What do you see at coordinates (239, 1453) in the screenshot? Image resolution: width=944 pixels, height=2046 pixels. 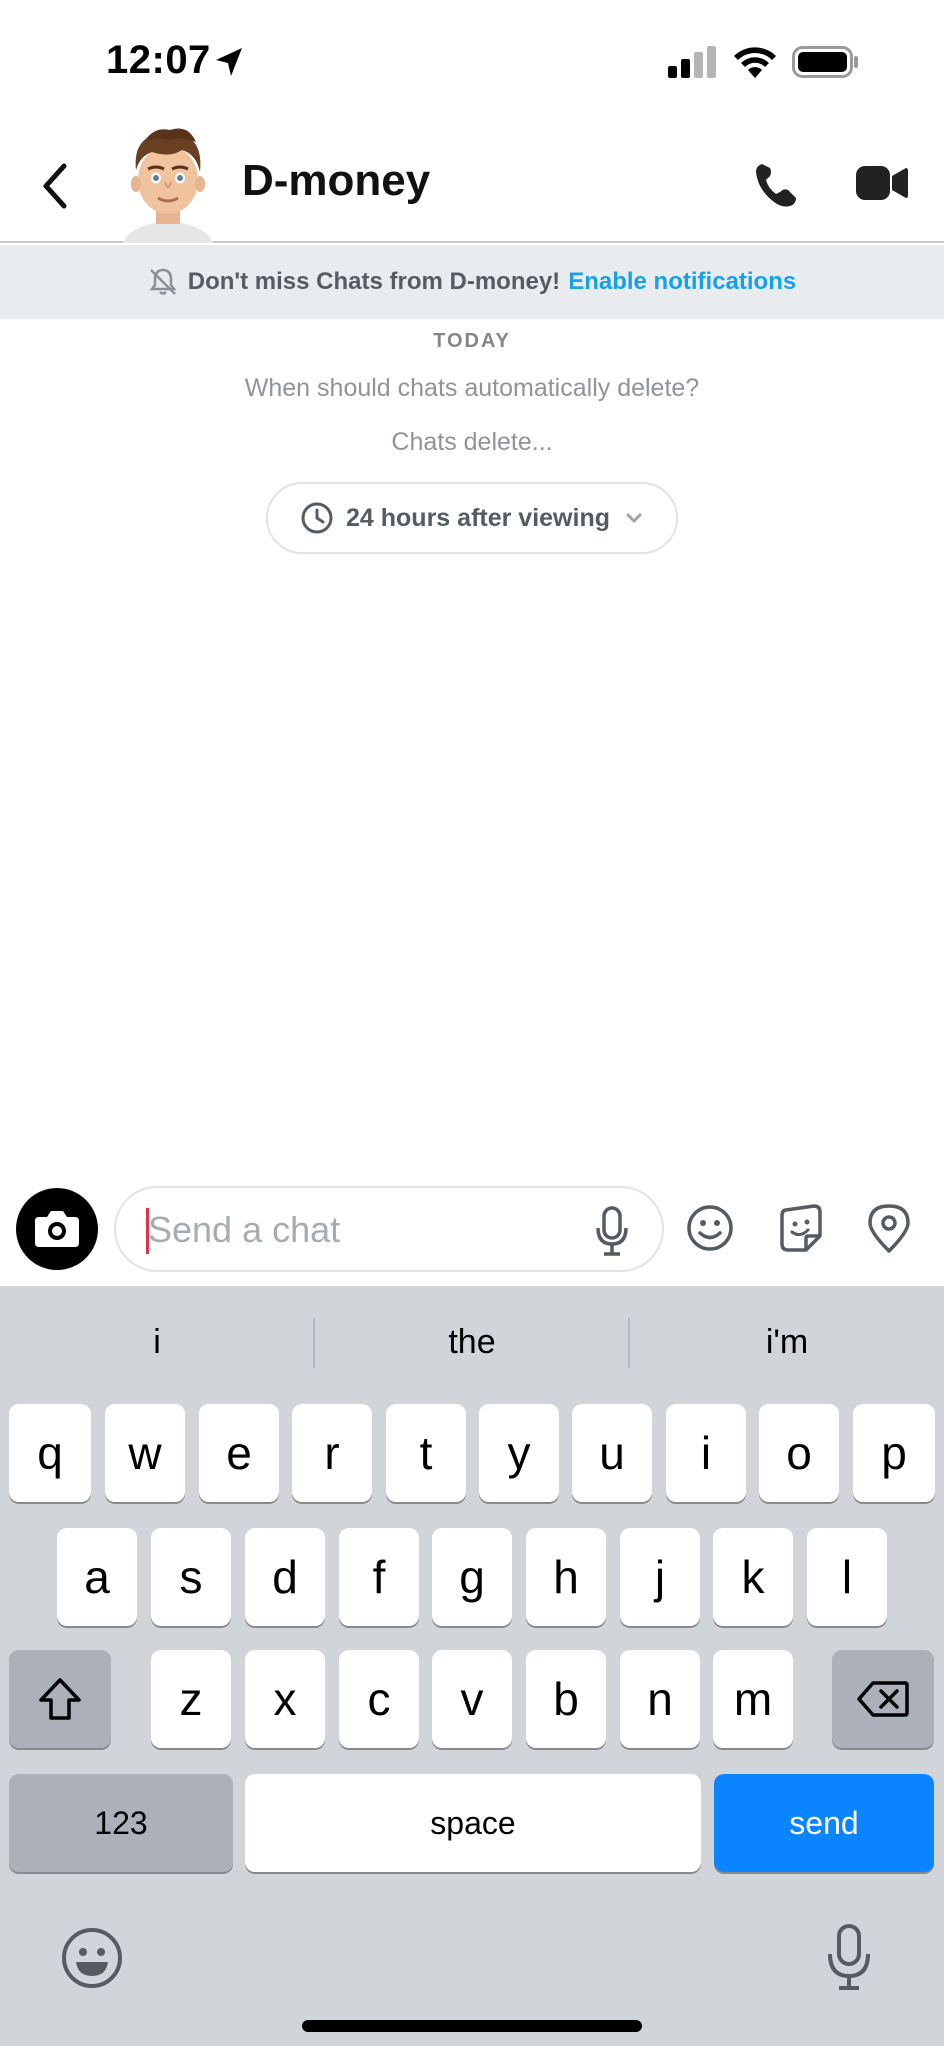 I see `key-e: e` at bounding box center [239, 1453].